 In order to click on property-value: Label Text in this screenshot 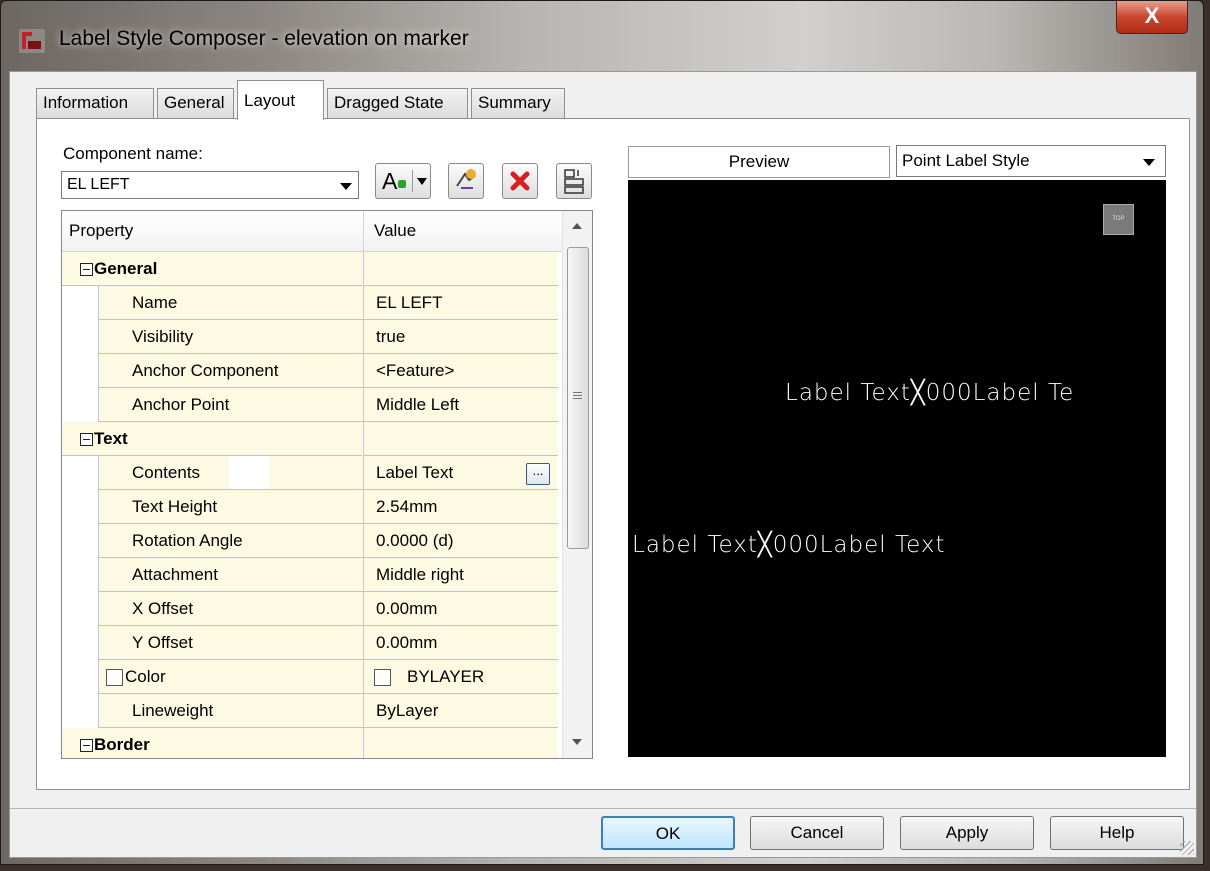, I will do `click(414, 473)`.